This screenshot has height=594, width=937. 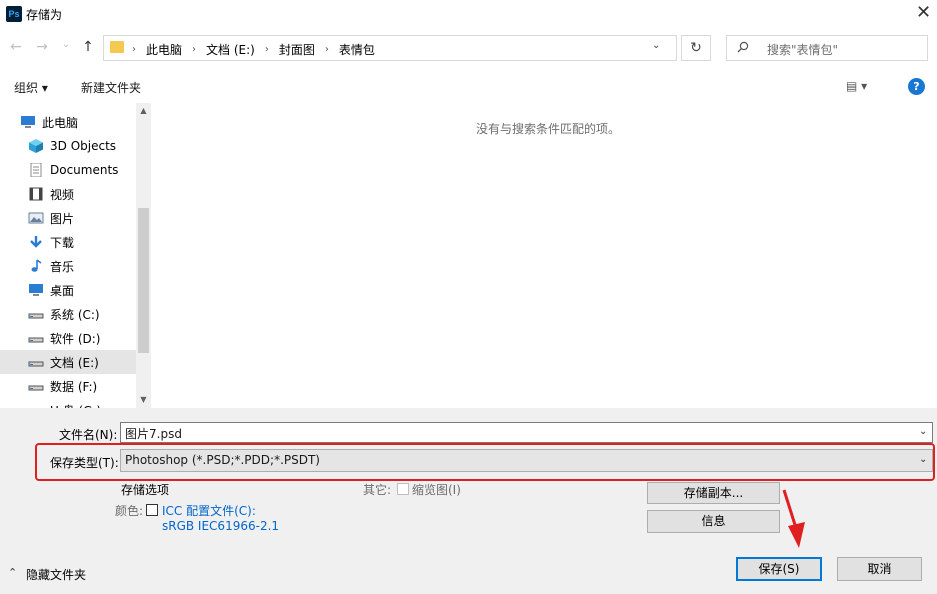 What do you see at coordinates (390, 48) in the screenshot?
I see `address-bar: › 此电脑 › 文档 (E:) › 封面图 › 表情包 ⌄` at bounding box center [390, 48].